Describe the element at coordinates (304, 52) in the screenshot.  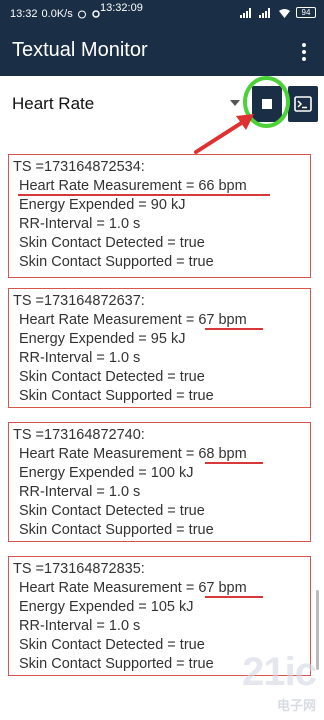
I see `more-vert-icon` at that location.